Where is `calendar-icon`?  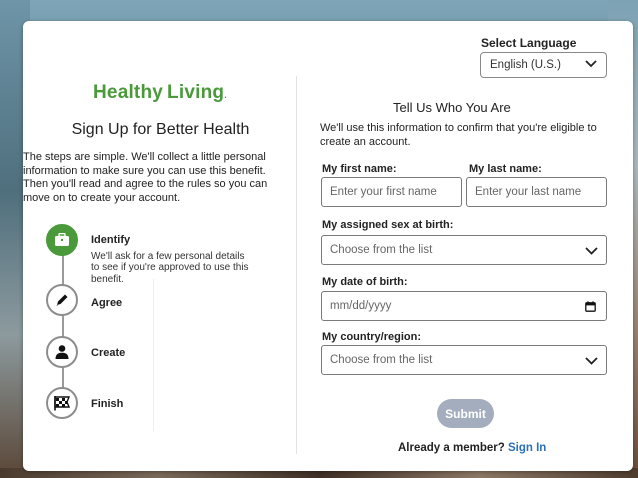 calendar-icon is located at coordinates (590, 306).